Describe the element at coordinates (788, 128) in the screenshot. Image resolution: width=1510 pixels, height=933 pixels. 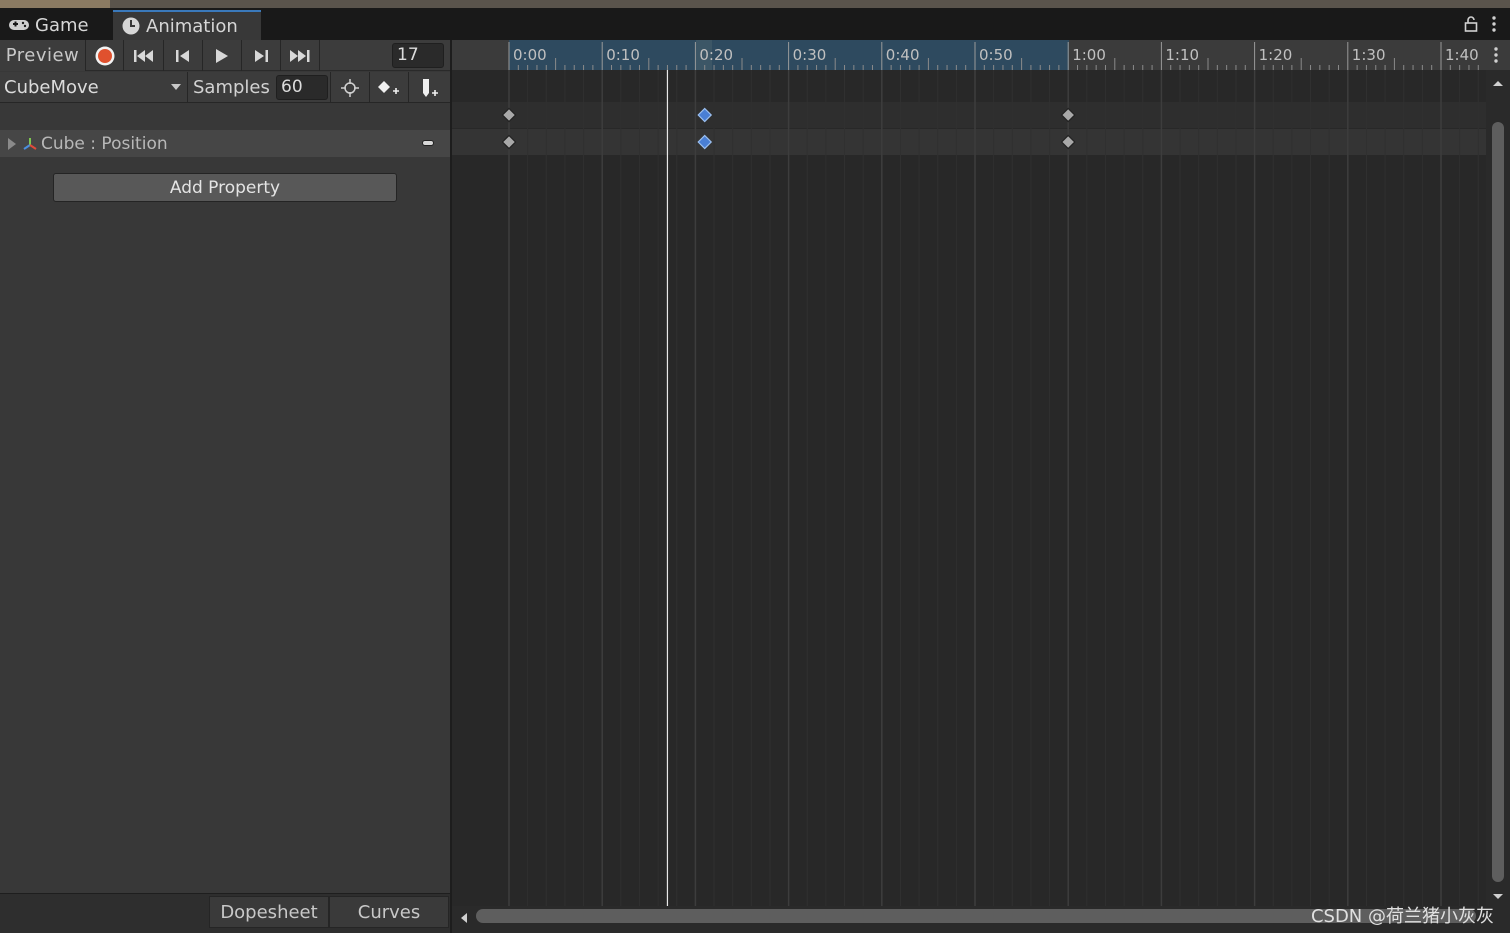
I see `keyframe-layer` at that location.